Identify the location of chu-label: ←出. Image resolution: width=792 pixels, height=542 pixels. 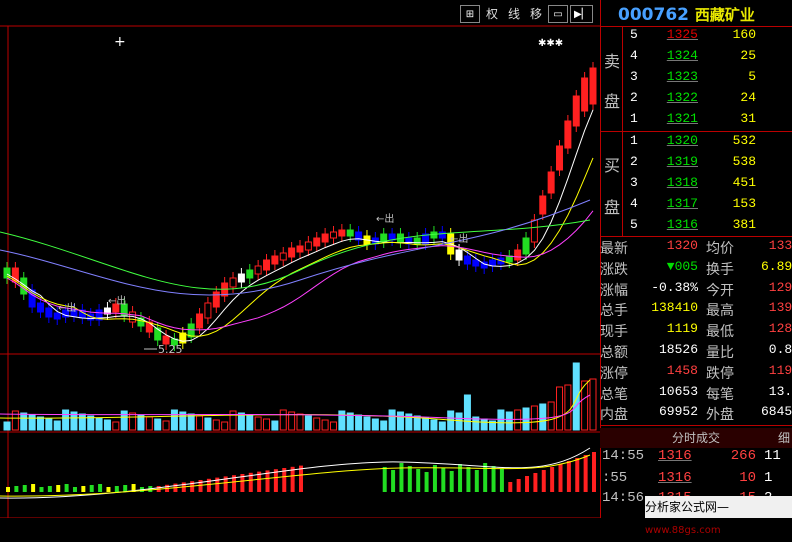
(459, 238).